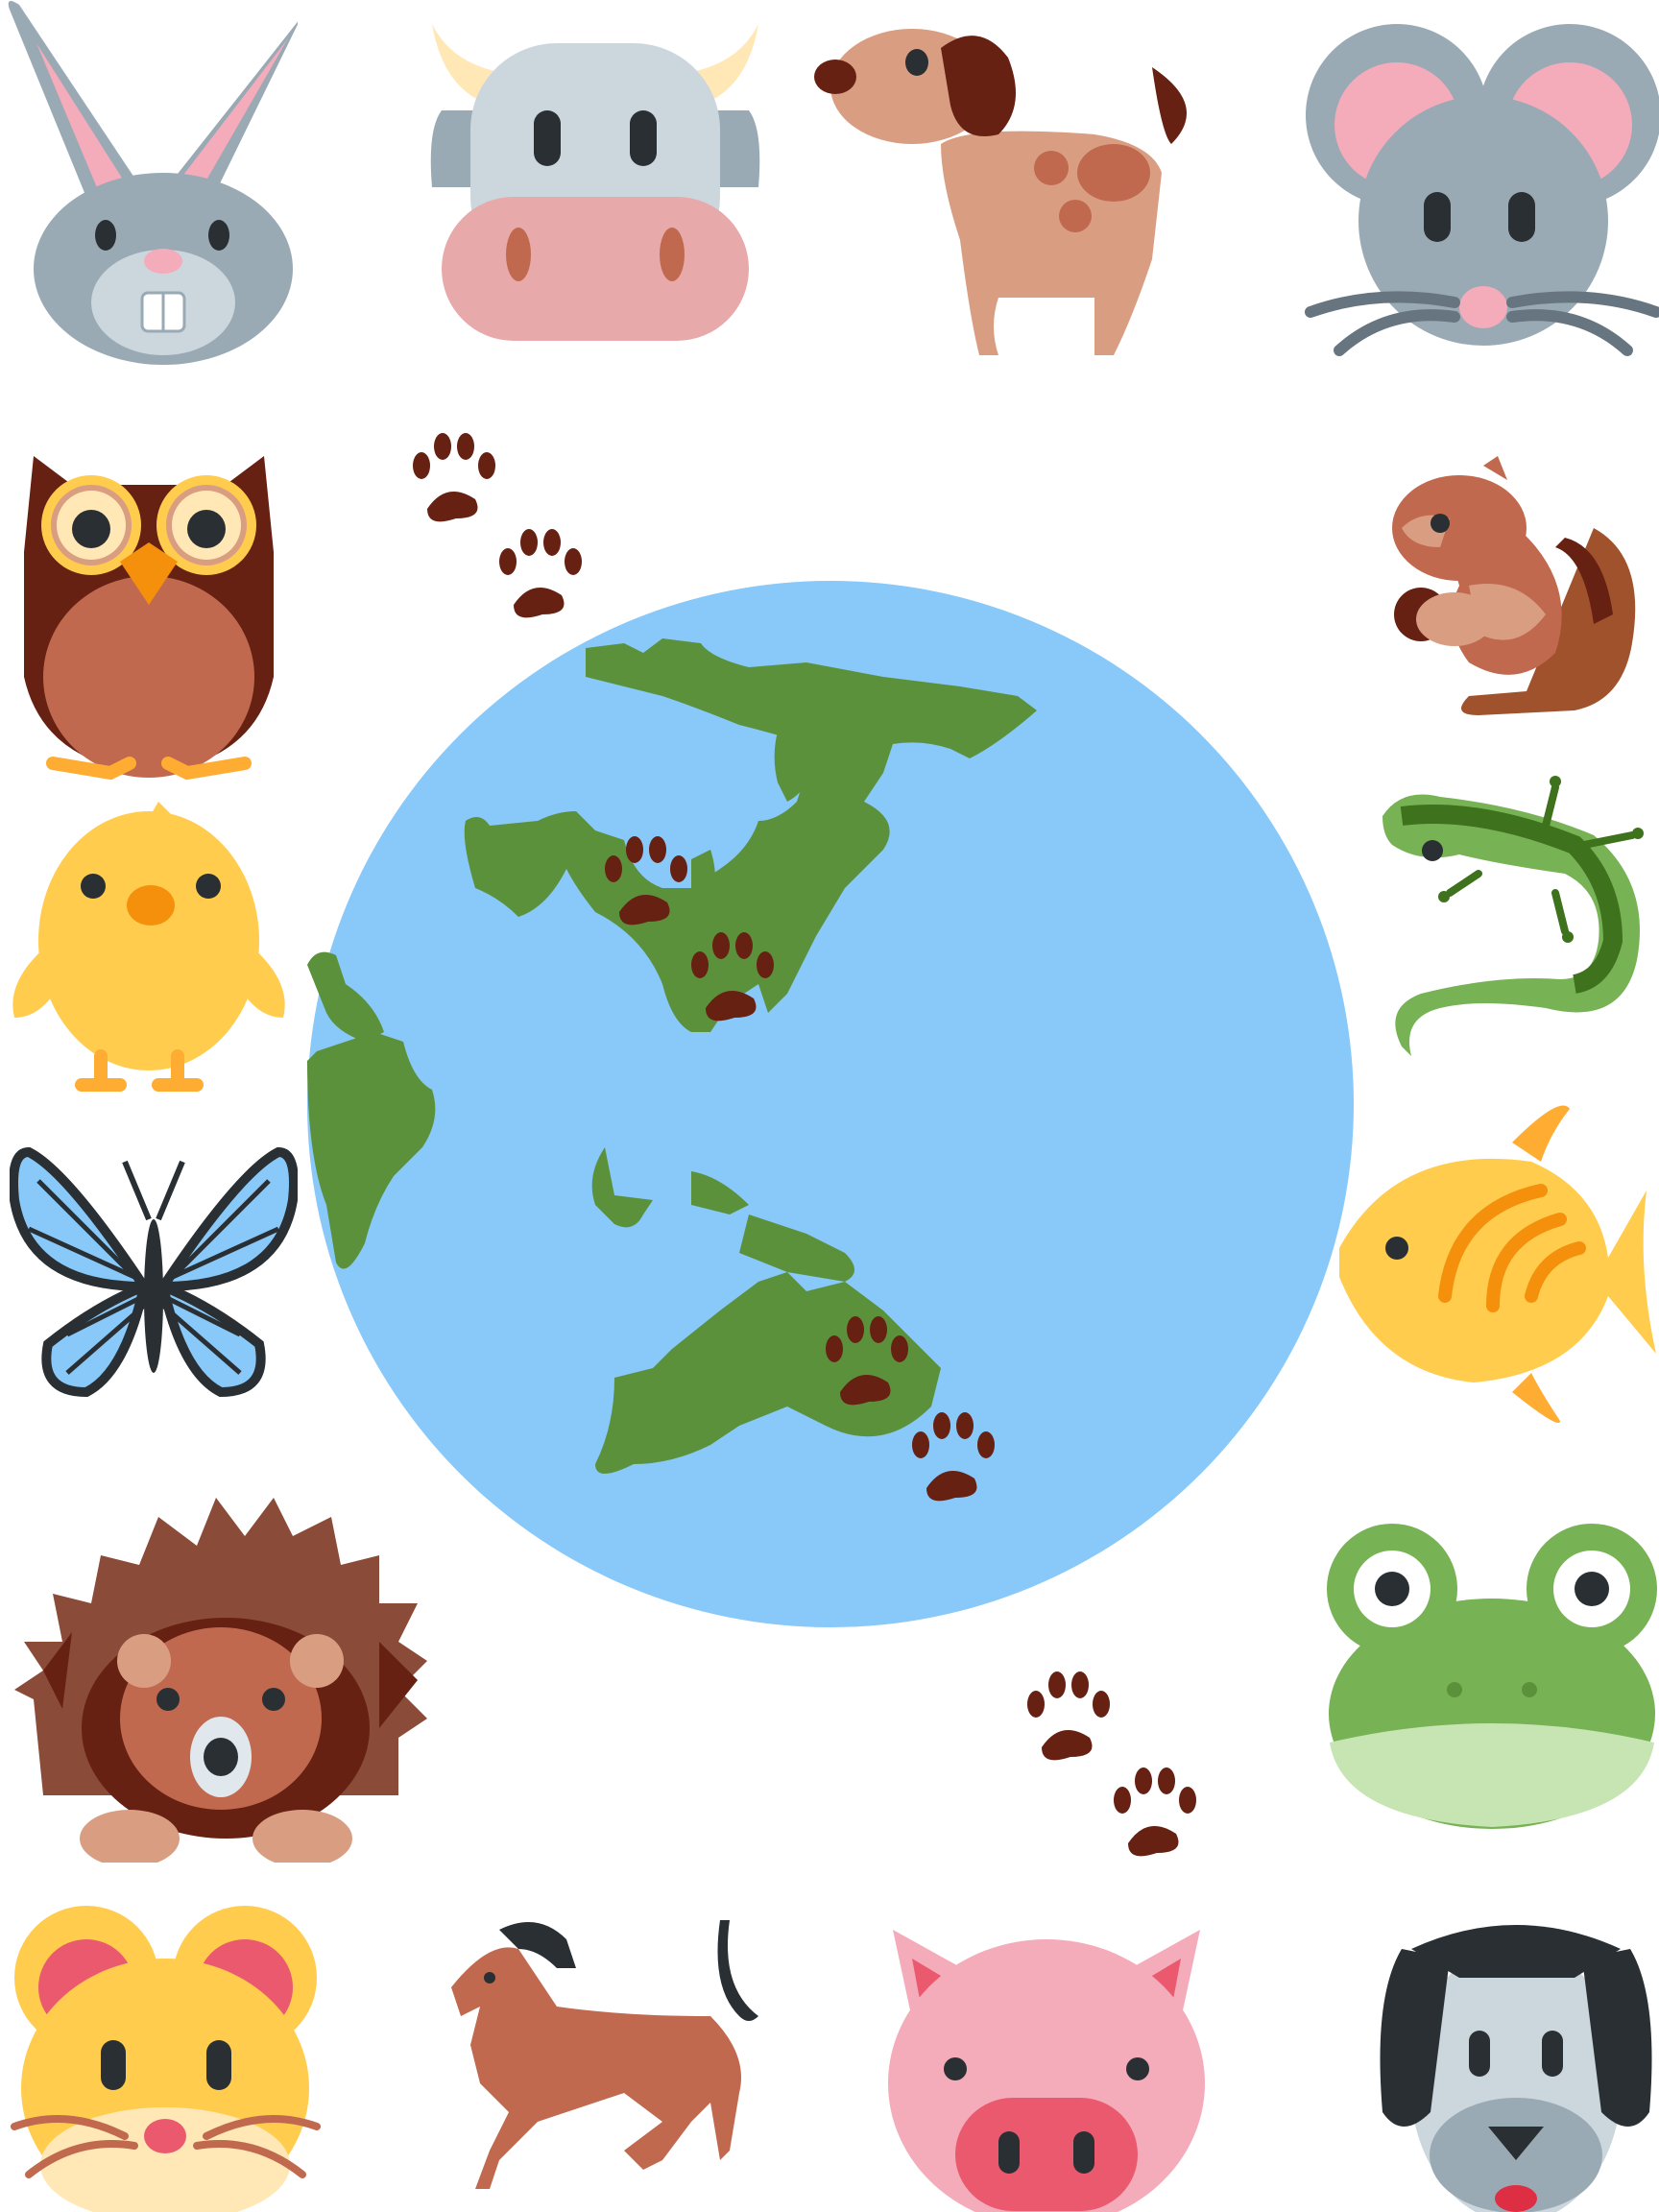 This screenshot has width=1659, height=2212. I want to click on dog-face-icon, so click(1516, 2066).